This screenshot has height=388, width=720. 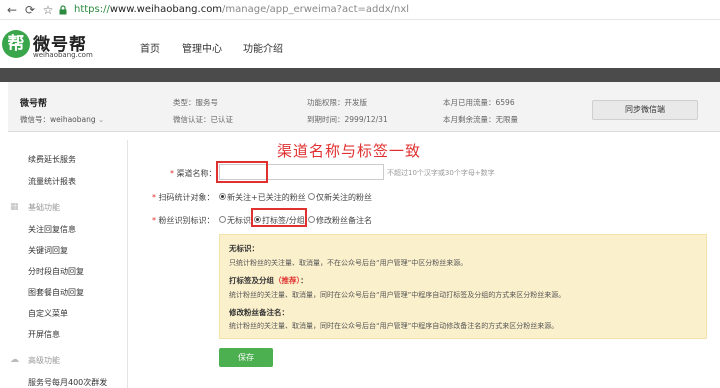 I want to click on sync-wechat-button: 同步微信端, so click(x=645, y=110).